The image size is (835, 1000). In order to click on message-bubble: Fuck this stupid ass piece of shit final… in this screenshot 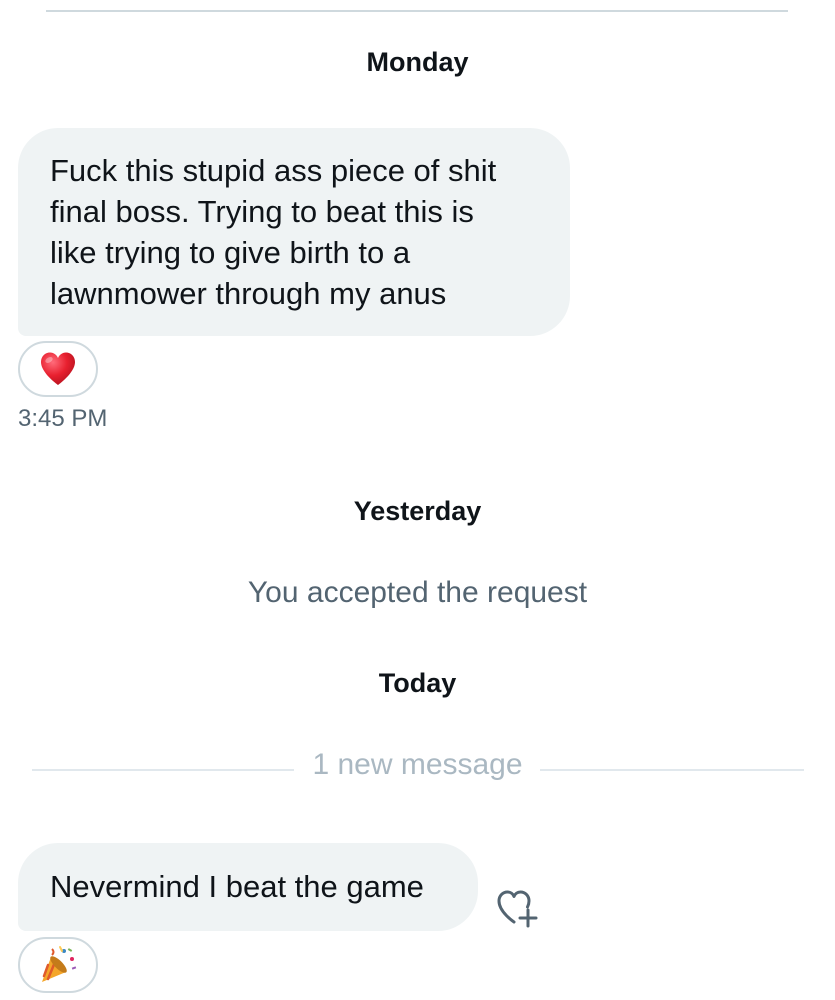, I will do `click(294, 232)`.